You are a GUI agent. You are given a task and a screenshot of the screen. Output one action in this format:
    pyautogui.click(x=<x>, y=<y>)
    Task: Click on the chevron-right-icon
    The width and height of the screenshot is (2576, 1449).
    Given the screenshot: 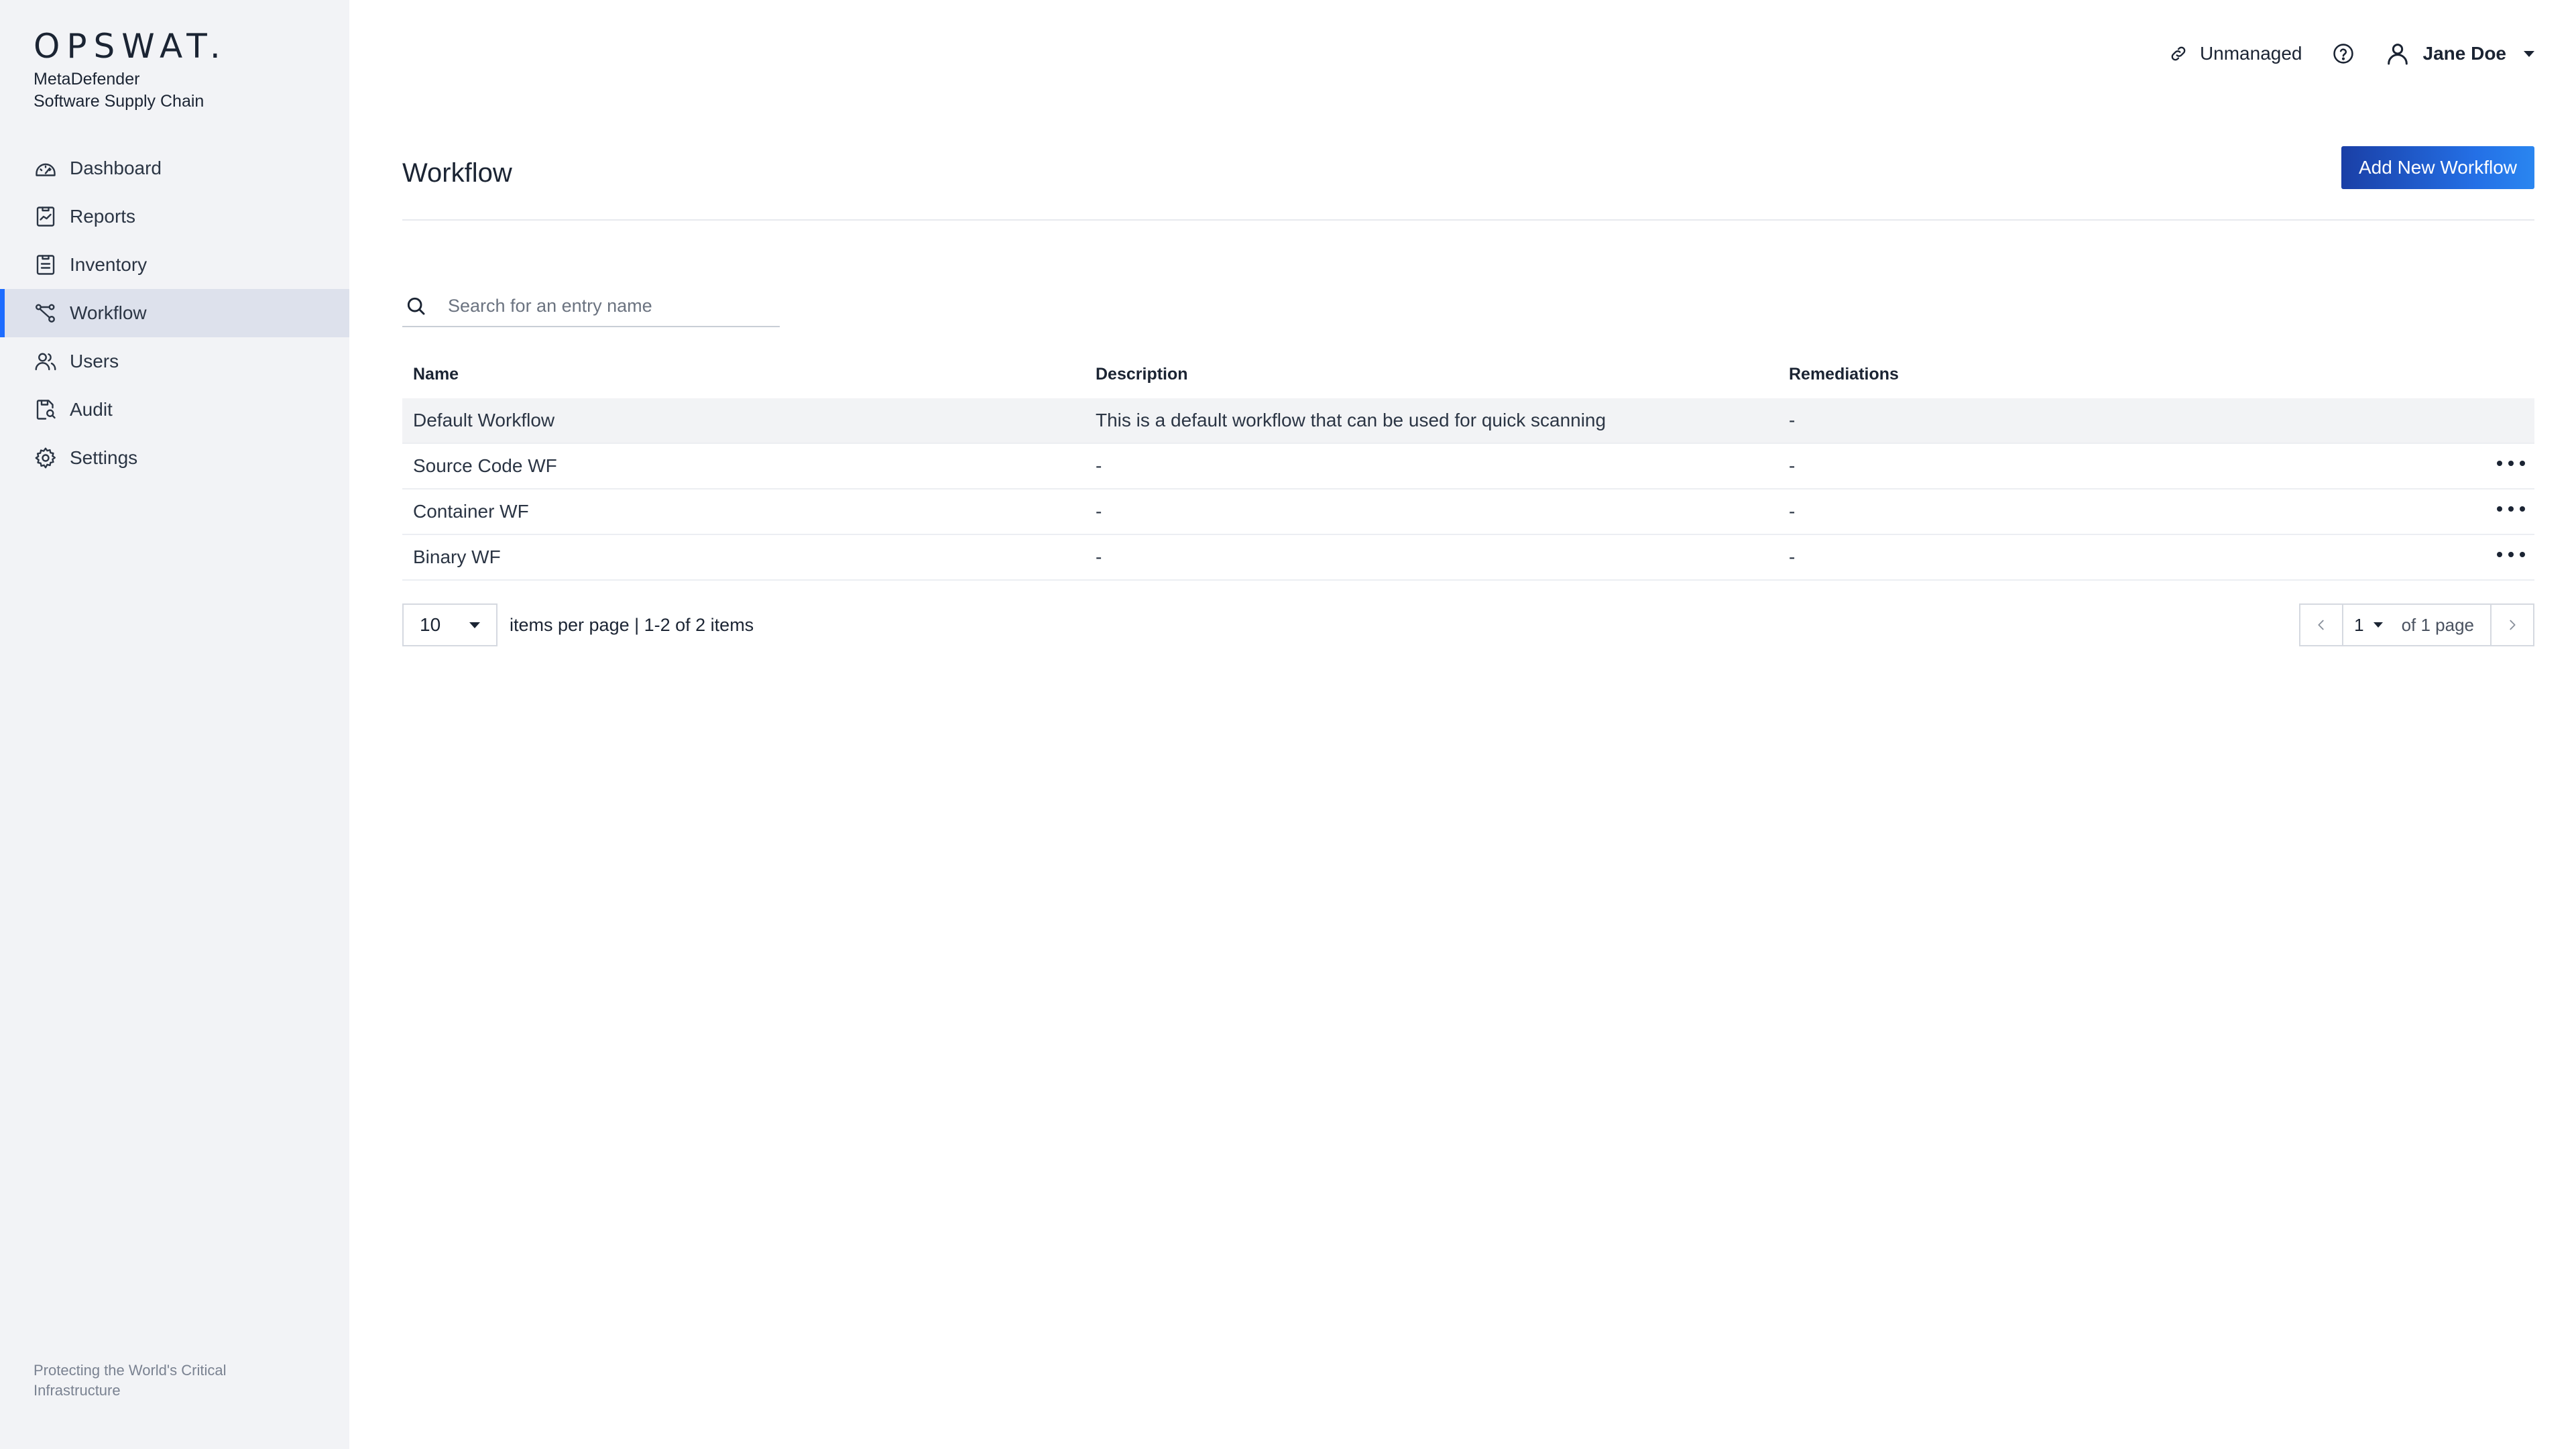 What is the action you would take?
    pyautogui.click(x=2513, y=625)
    